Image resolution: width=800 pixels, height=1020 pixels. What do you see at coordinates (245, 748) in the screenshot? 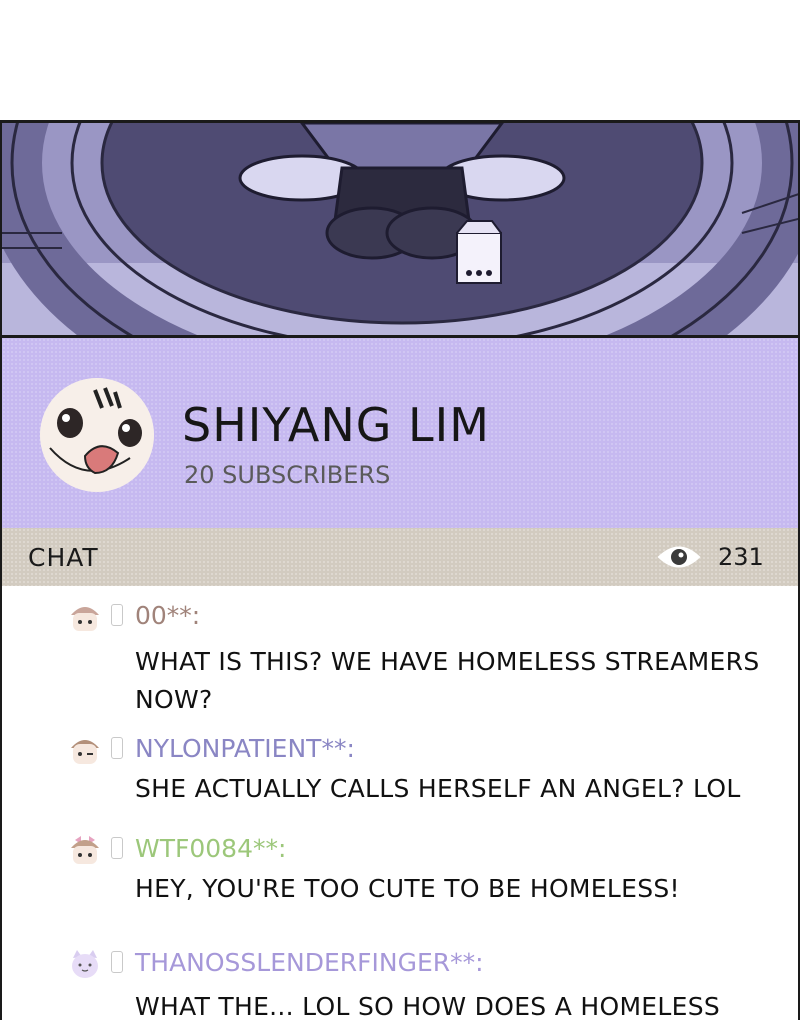
I see `chat-username: NYLONPATIENT**:` at bounding box center [245, 748].